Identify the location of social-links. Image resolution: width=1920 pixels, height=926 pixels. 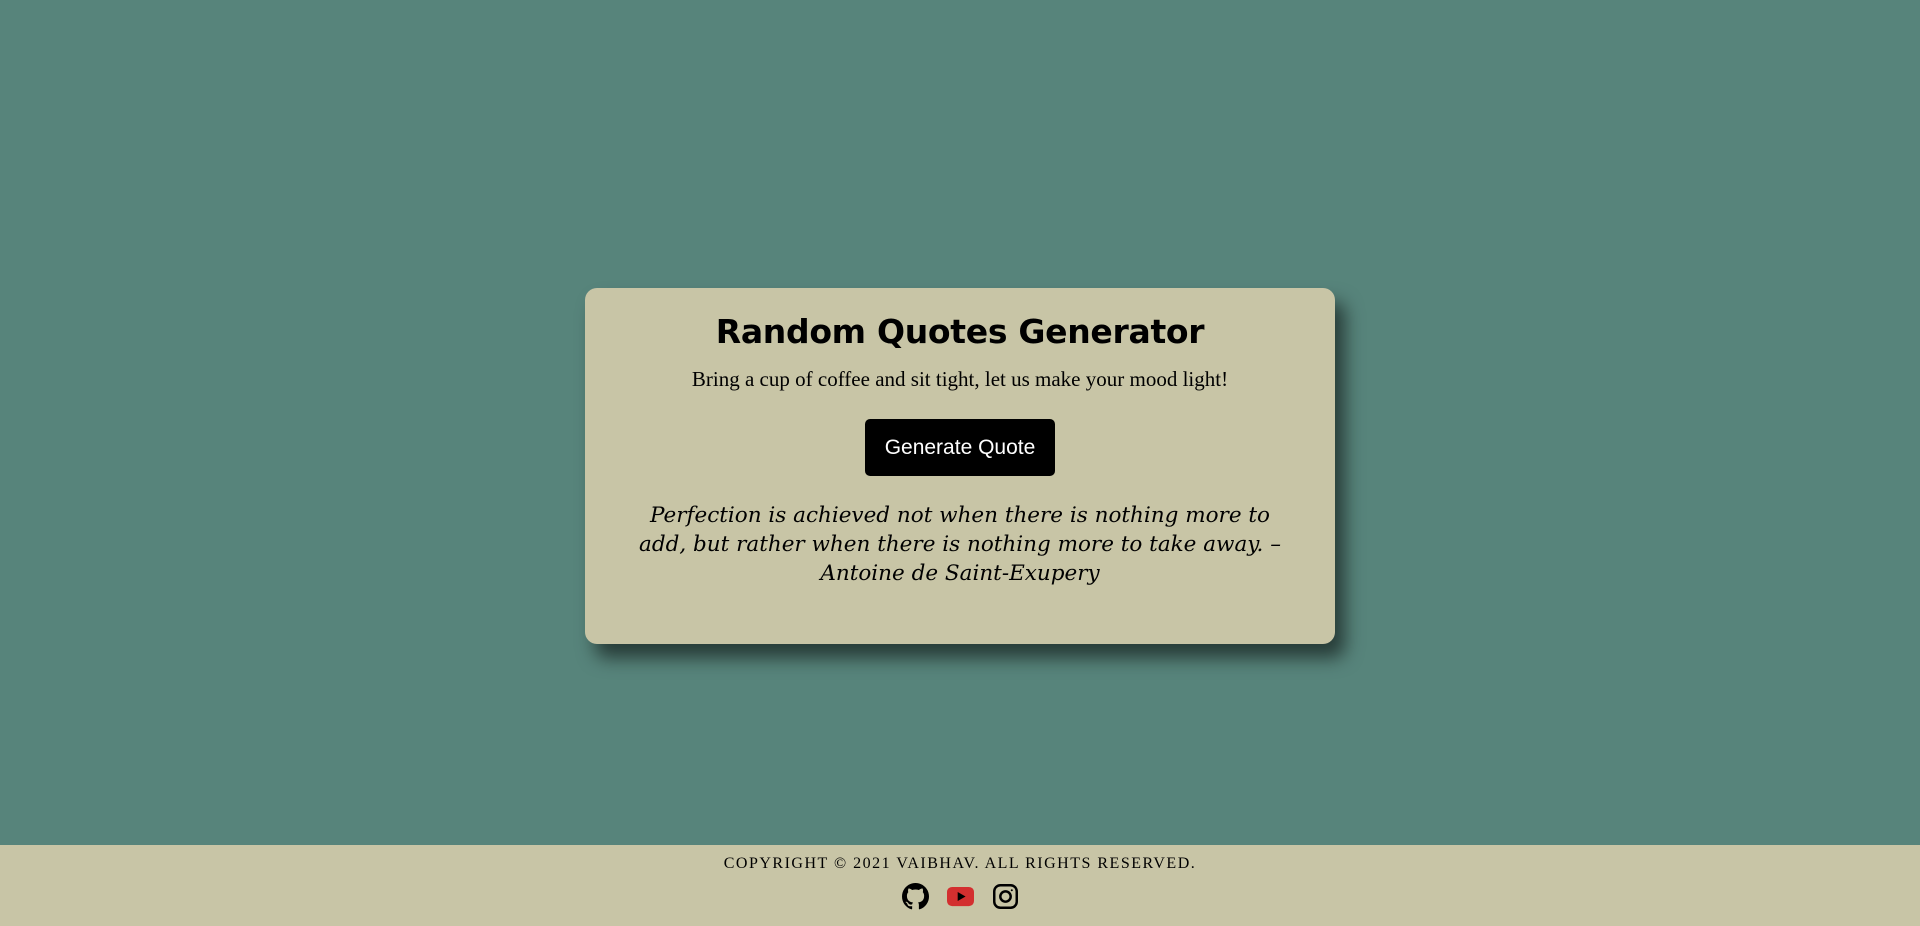
(960, 896).